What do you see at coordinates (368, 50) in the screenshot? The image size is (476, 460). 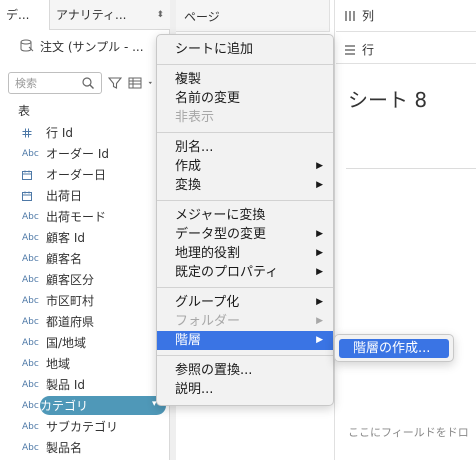 I see `rows-label: 行` at bounding box center [368, 50].